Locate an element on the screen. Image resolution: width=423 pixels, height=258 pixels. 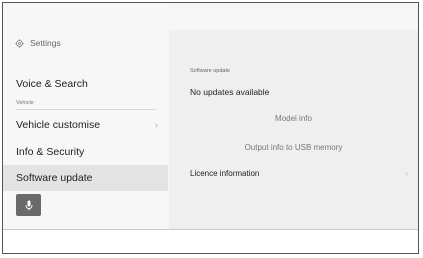
output-usb-button: Output info to USB memory is located at coordinates (293, 147).